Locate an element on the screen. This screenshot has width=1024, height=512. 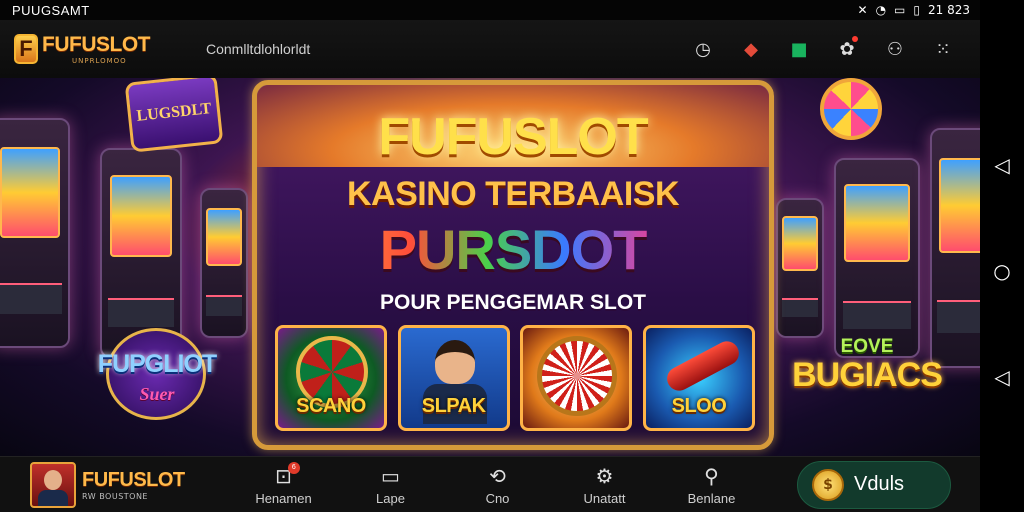
nav-item-label: Unatatt is located at coordinates (604, 498).